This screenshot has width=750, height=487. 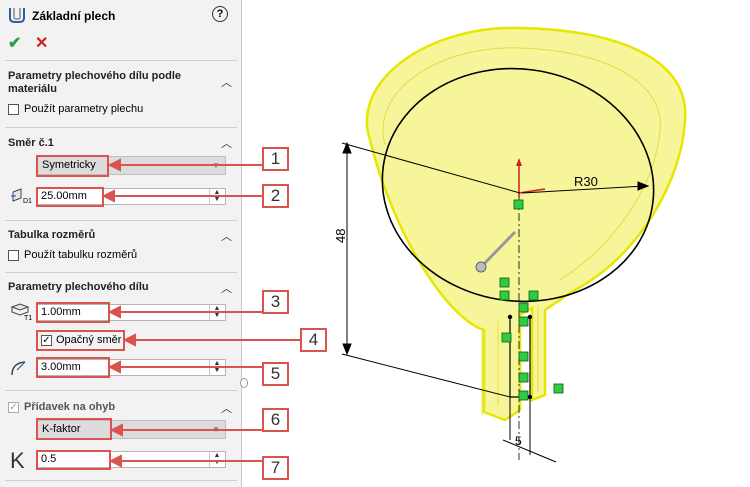 I want to click on width-dimension-label: 5, so click(x=518, y=441).